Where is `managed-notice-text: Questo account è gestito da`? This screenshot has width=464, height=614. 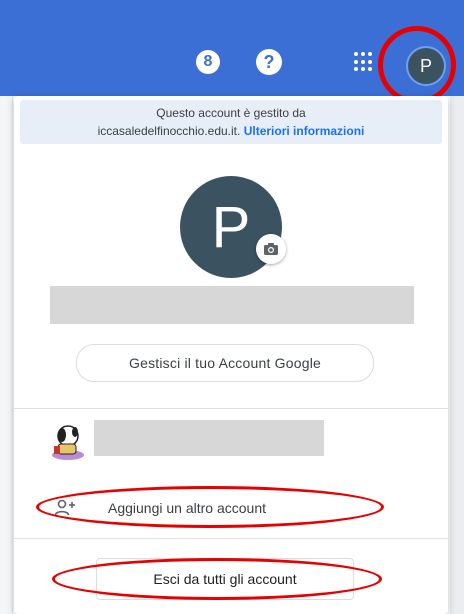 managed-notice-text: Questo account è gestito da is located at coordinates (231, 113).